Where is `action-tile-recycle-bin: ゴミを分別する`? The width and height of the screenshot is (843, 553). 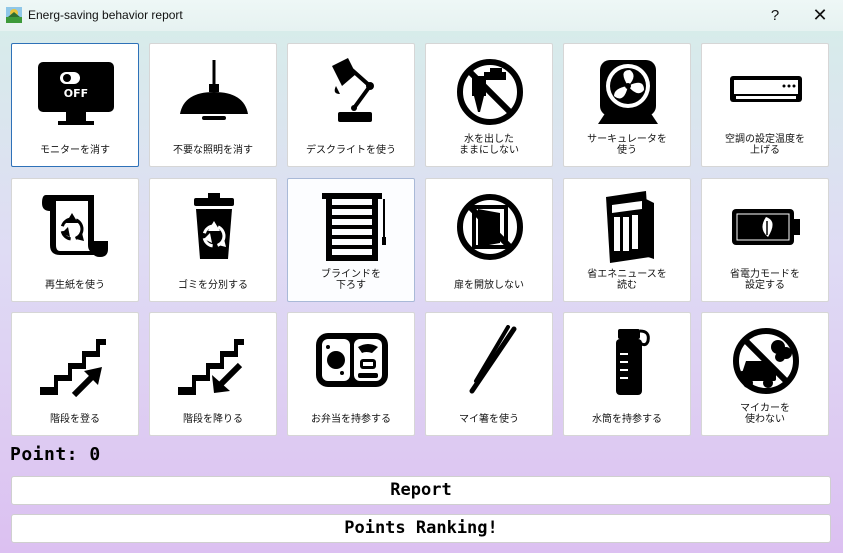
action-tile-recycle-bin: ゴミを分別する is located at coordinates (213, 240).